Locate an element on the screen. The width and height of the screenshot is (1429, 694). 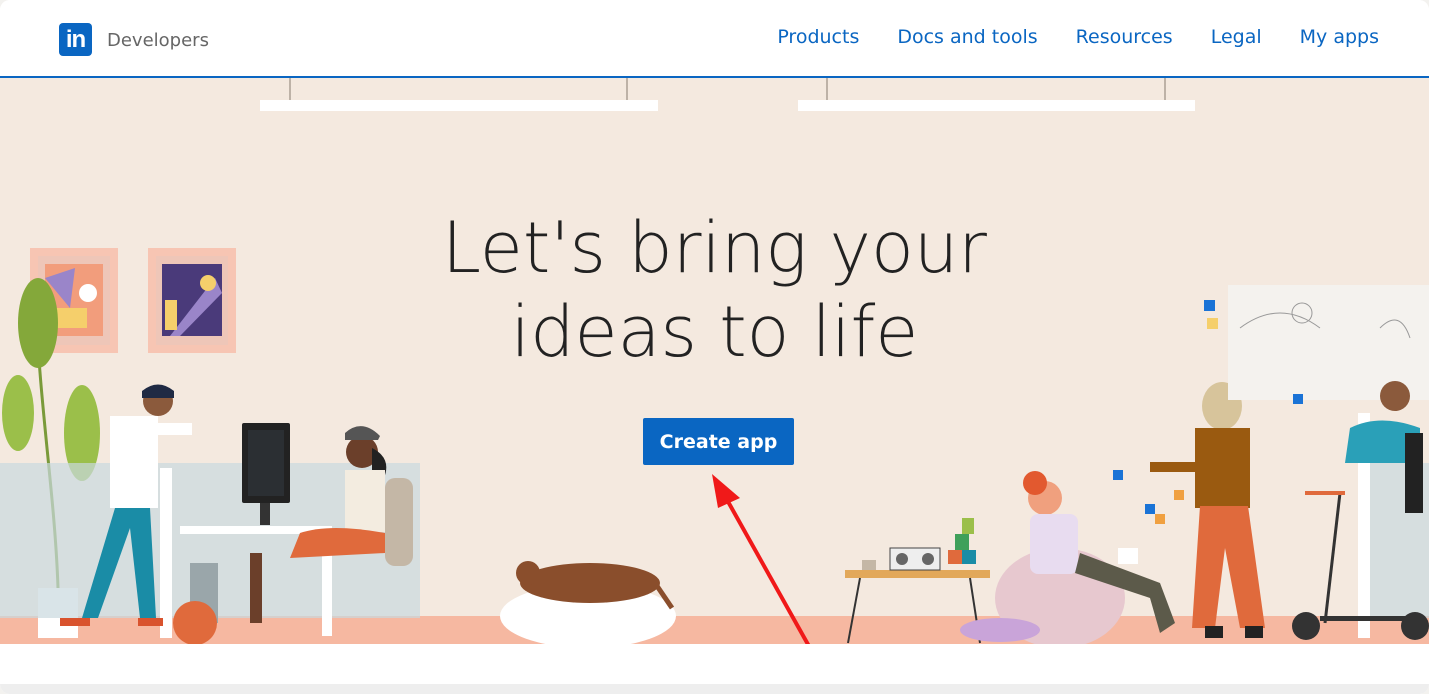
dog-on-cushion is located at coordinates (588, 602).